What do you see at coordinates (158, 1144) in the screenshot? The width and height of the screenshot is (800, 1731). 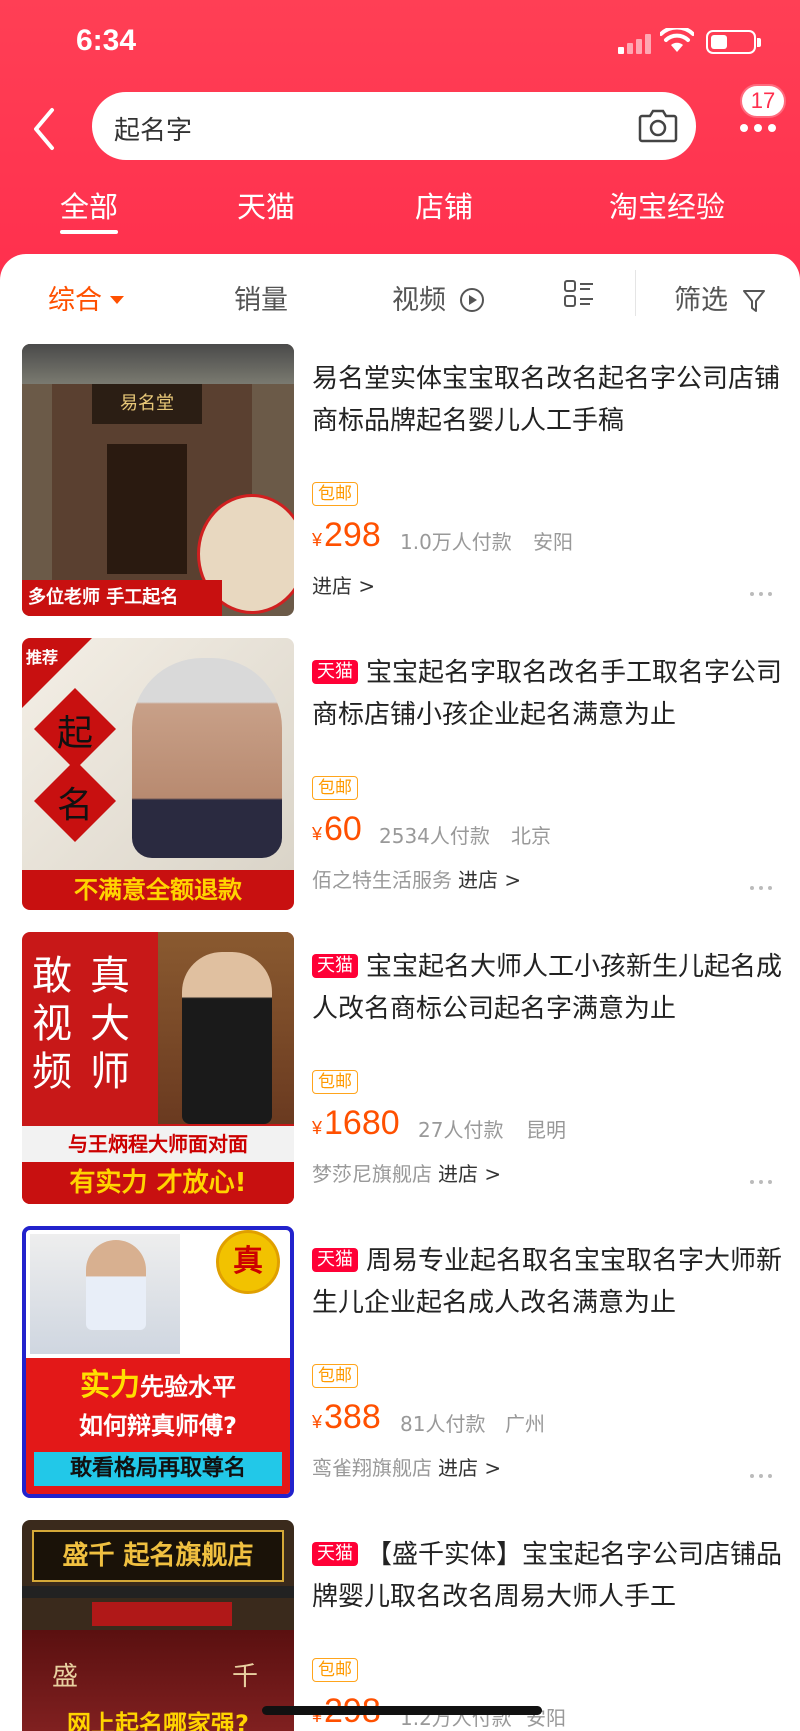 I see `image-caption: 与王炳程大师面对面` at bounding box center [158, 1144].